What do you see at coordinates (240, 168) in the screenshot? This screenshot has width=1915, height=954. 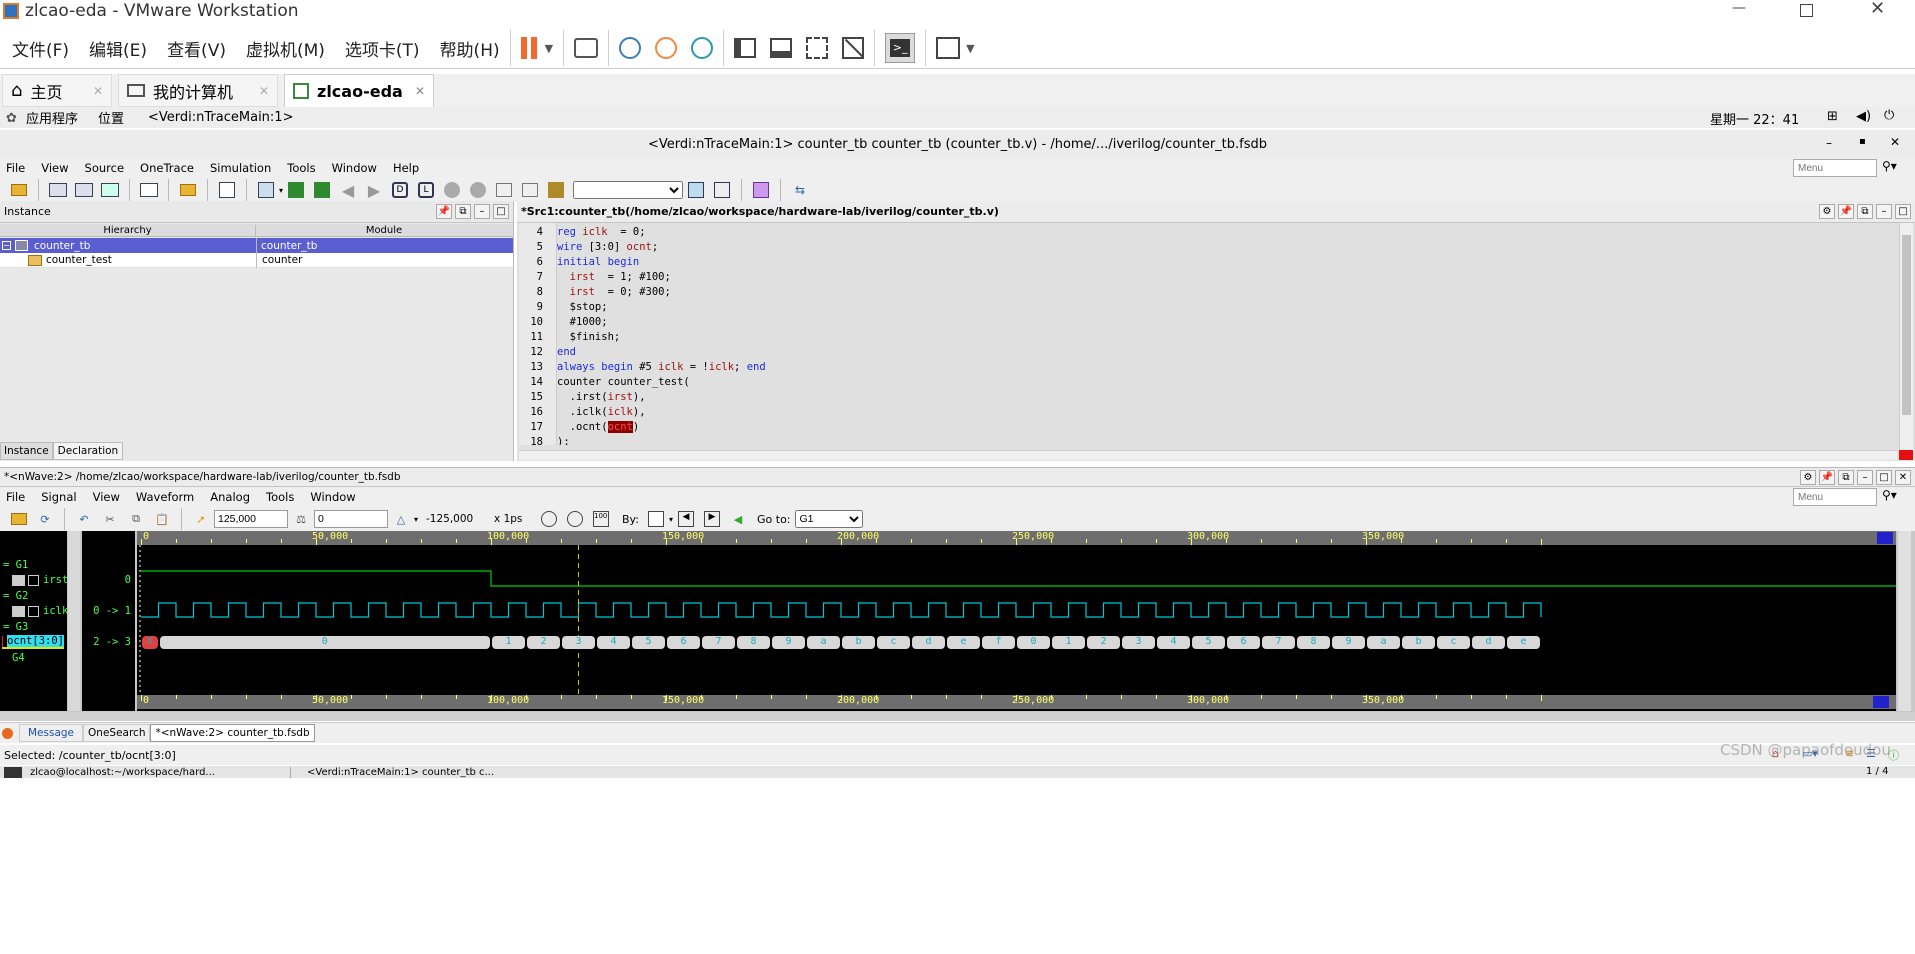 I see `verdi-menu-simulation: Simulation` at bounding box center [240, 168].